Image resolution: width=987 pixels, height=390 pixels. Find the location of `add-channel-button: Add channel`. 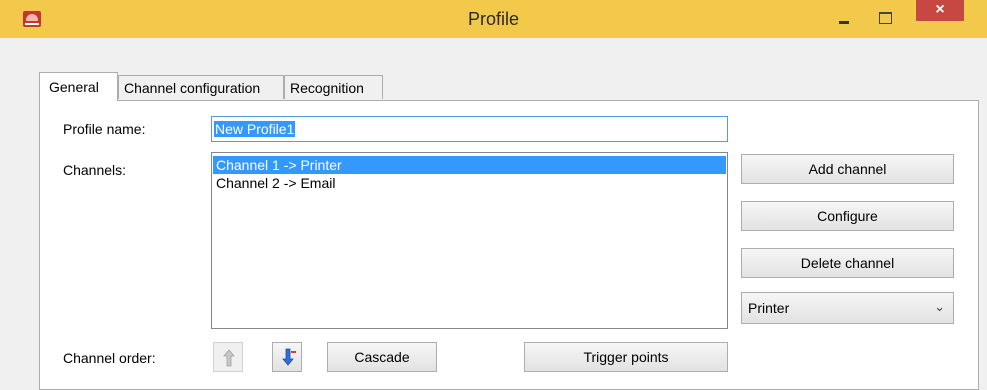

add-channel-button: Add channel is located at coordinates (847, 169).